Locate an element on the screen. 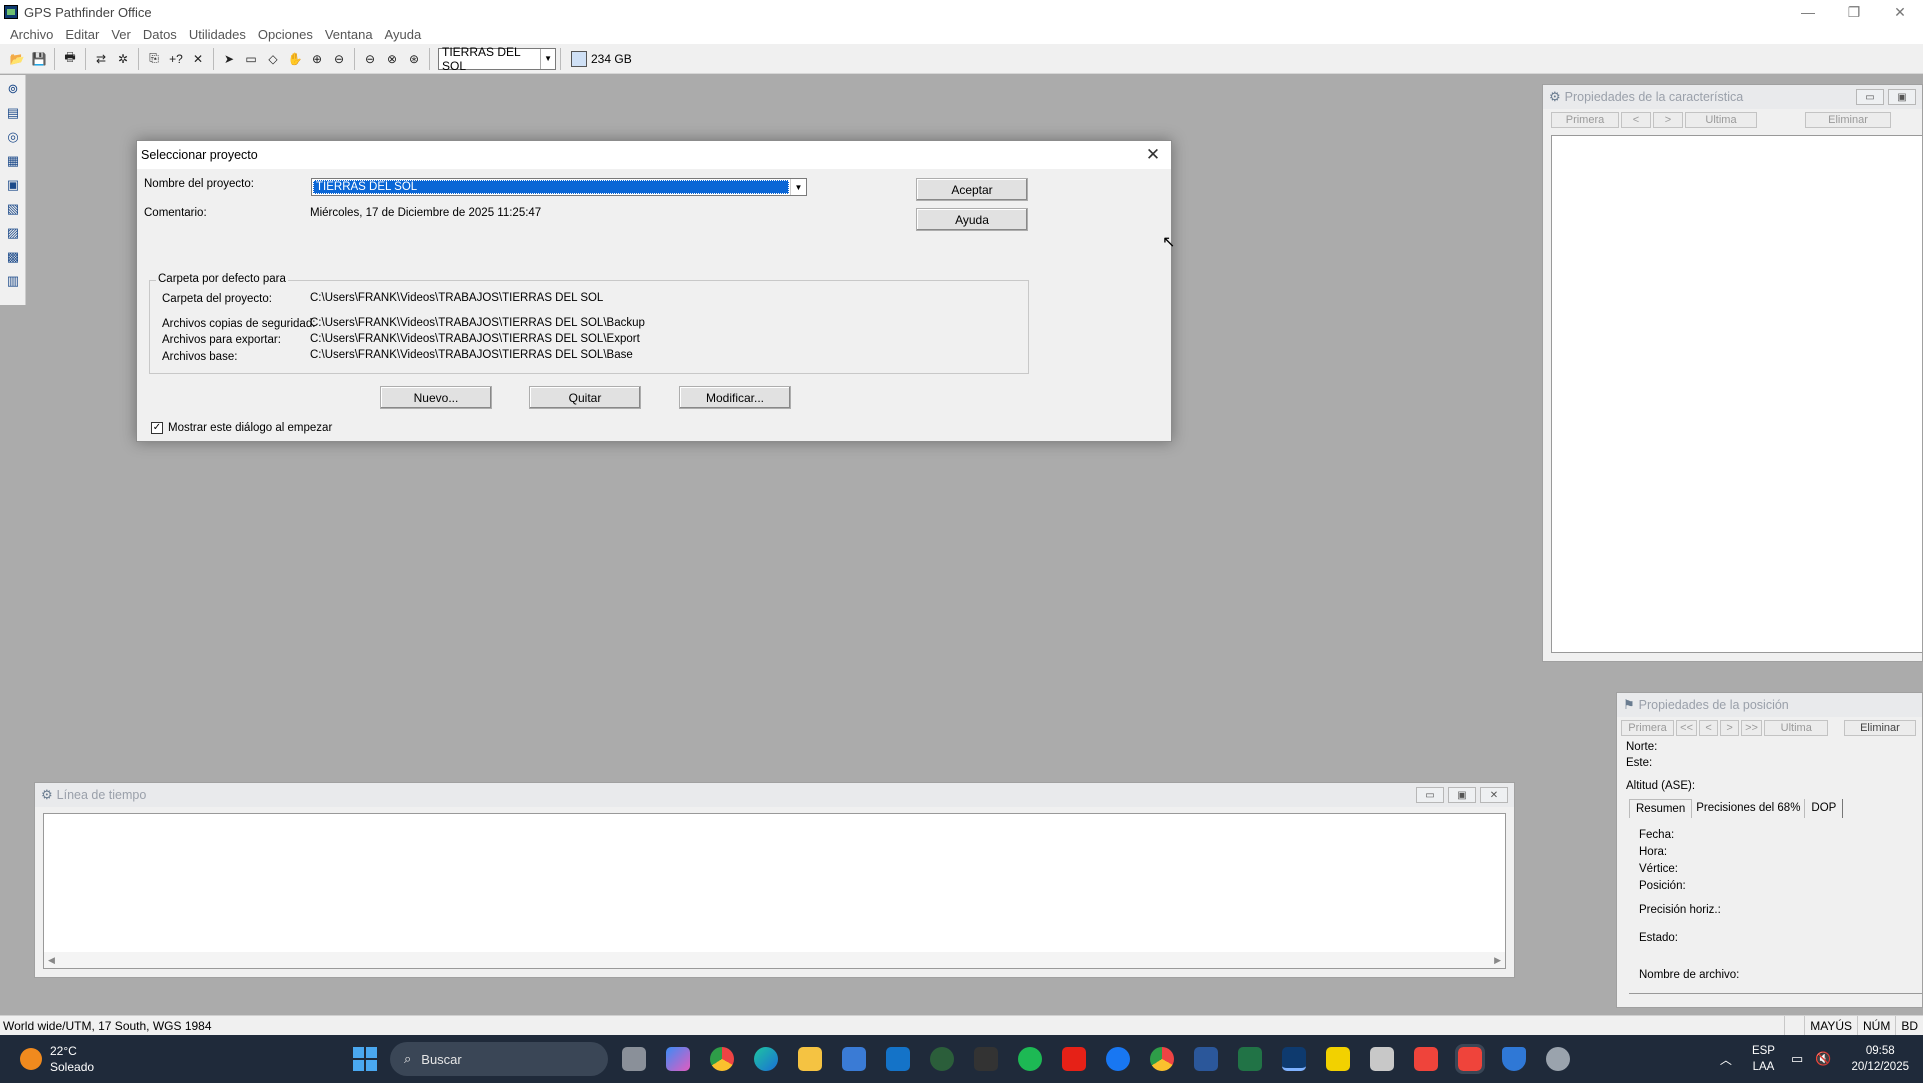 The image size is (1923, 1083). zoom-world-icon: ⊛ is located at coordinates (414, 59).